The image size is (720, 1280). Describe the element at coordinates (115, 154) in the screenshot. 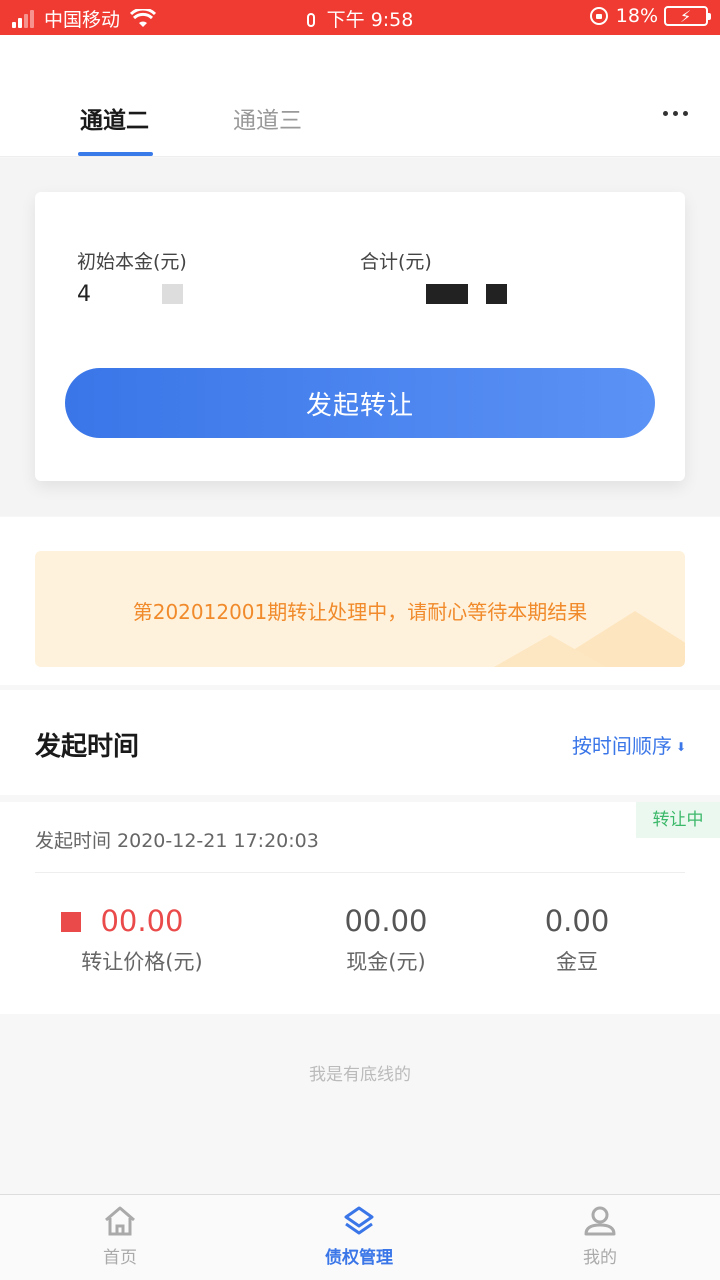

I see `active-tab-indicator` at that location.